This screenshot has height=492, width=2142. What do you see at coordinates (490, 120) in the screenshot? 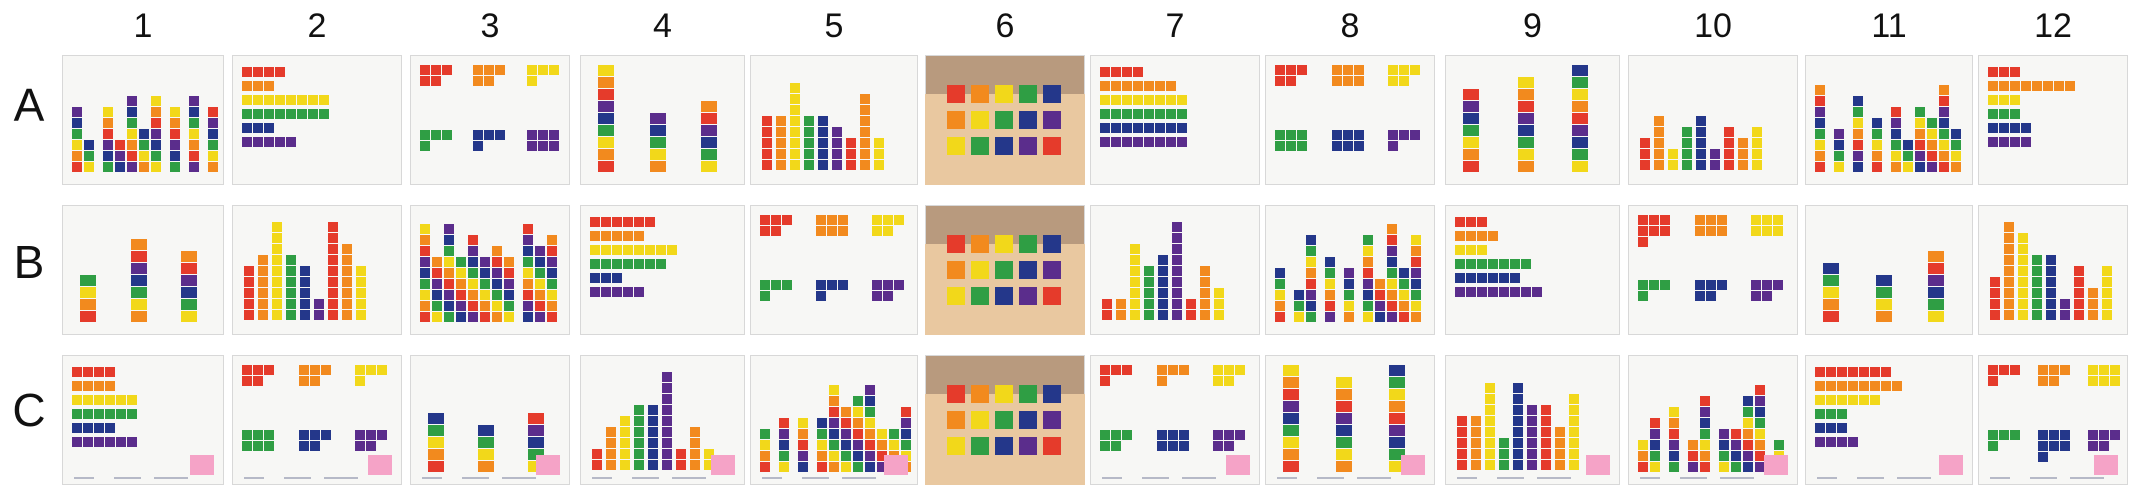
I see `photo-A3` at bounding box center [490, 120].